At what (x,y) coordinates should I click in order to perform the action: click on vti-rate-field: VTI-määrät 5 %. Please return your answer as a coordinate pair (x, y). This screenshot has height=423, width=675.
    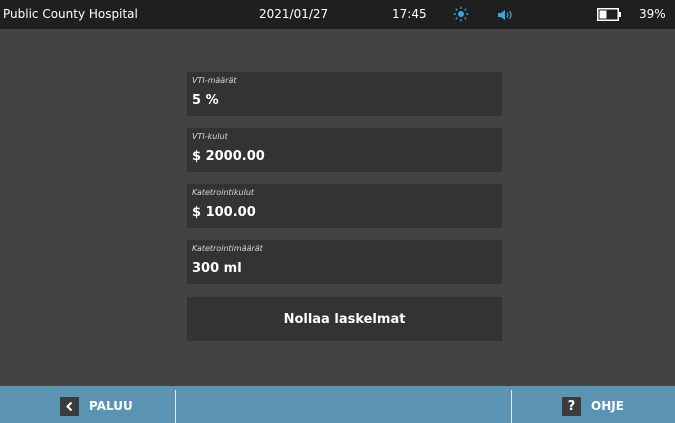
    Looking at the image, I should click on (344, 94).